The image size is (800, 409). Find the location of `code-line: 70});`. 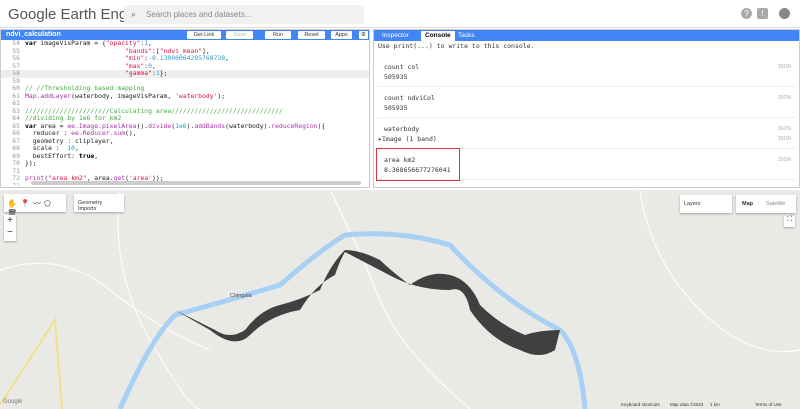

code-line: 70}); is located at coordinates (185, 163).